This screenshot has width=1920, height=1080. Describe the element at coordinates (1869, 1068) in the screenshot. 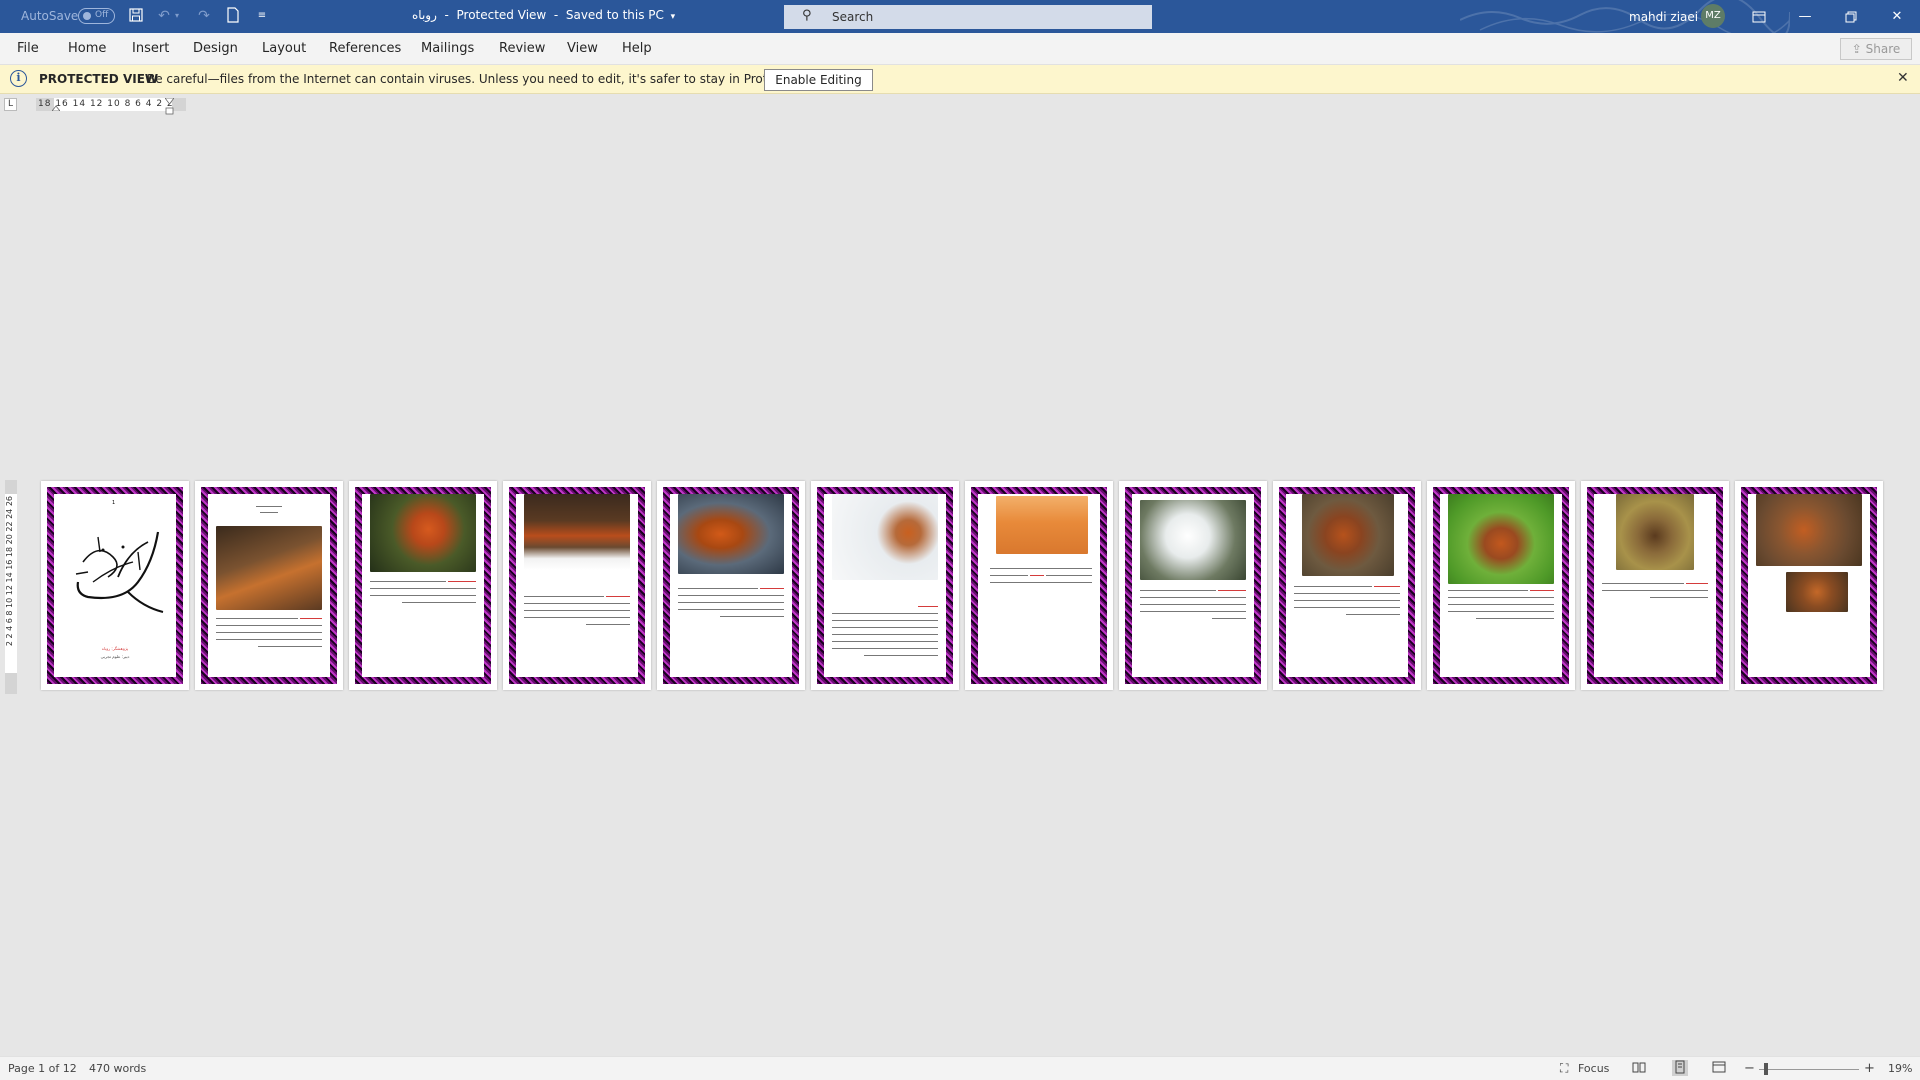

I see `zoom-in-icon: +` at that location.